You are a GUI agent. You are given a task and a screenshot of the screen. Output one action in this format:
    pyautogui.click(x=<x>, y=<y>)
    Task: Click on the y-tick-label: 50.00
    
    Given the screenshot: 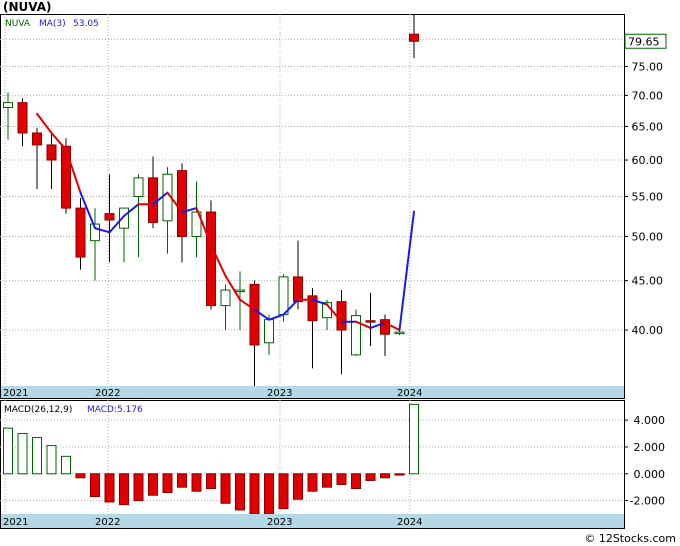 What is the action you would take?
    pyautogui.click(x=648, y=236)
    